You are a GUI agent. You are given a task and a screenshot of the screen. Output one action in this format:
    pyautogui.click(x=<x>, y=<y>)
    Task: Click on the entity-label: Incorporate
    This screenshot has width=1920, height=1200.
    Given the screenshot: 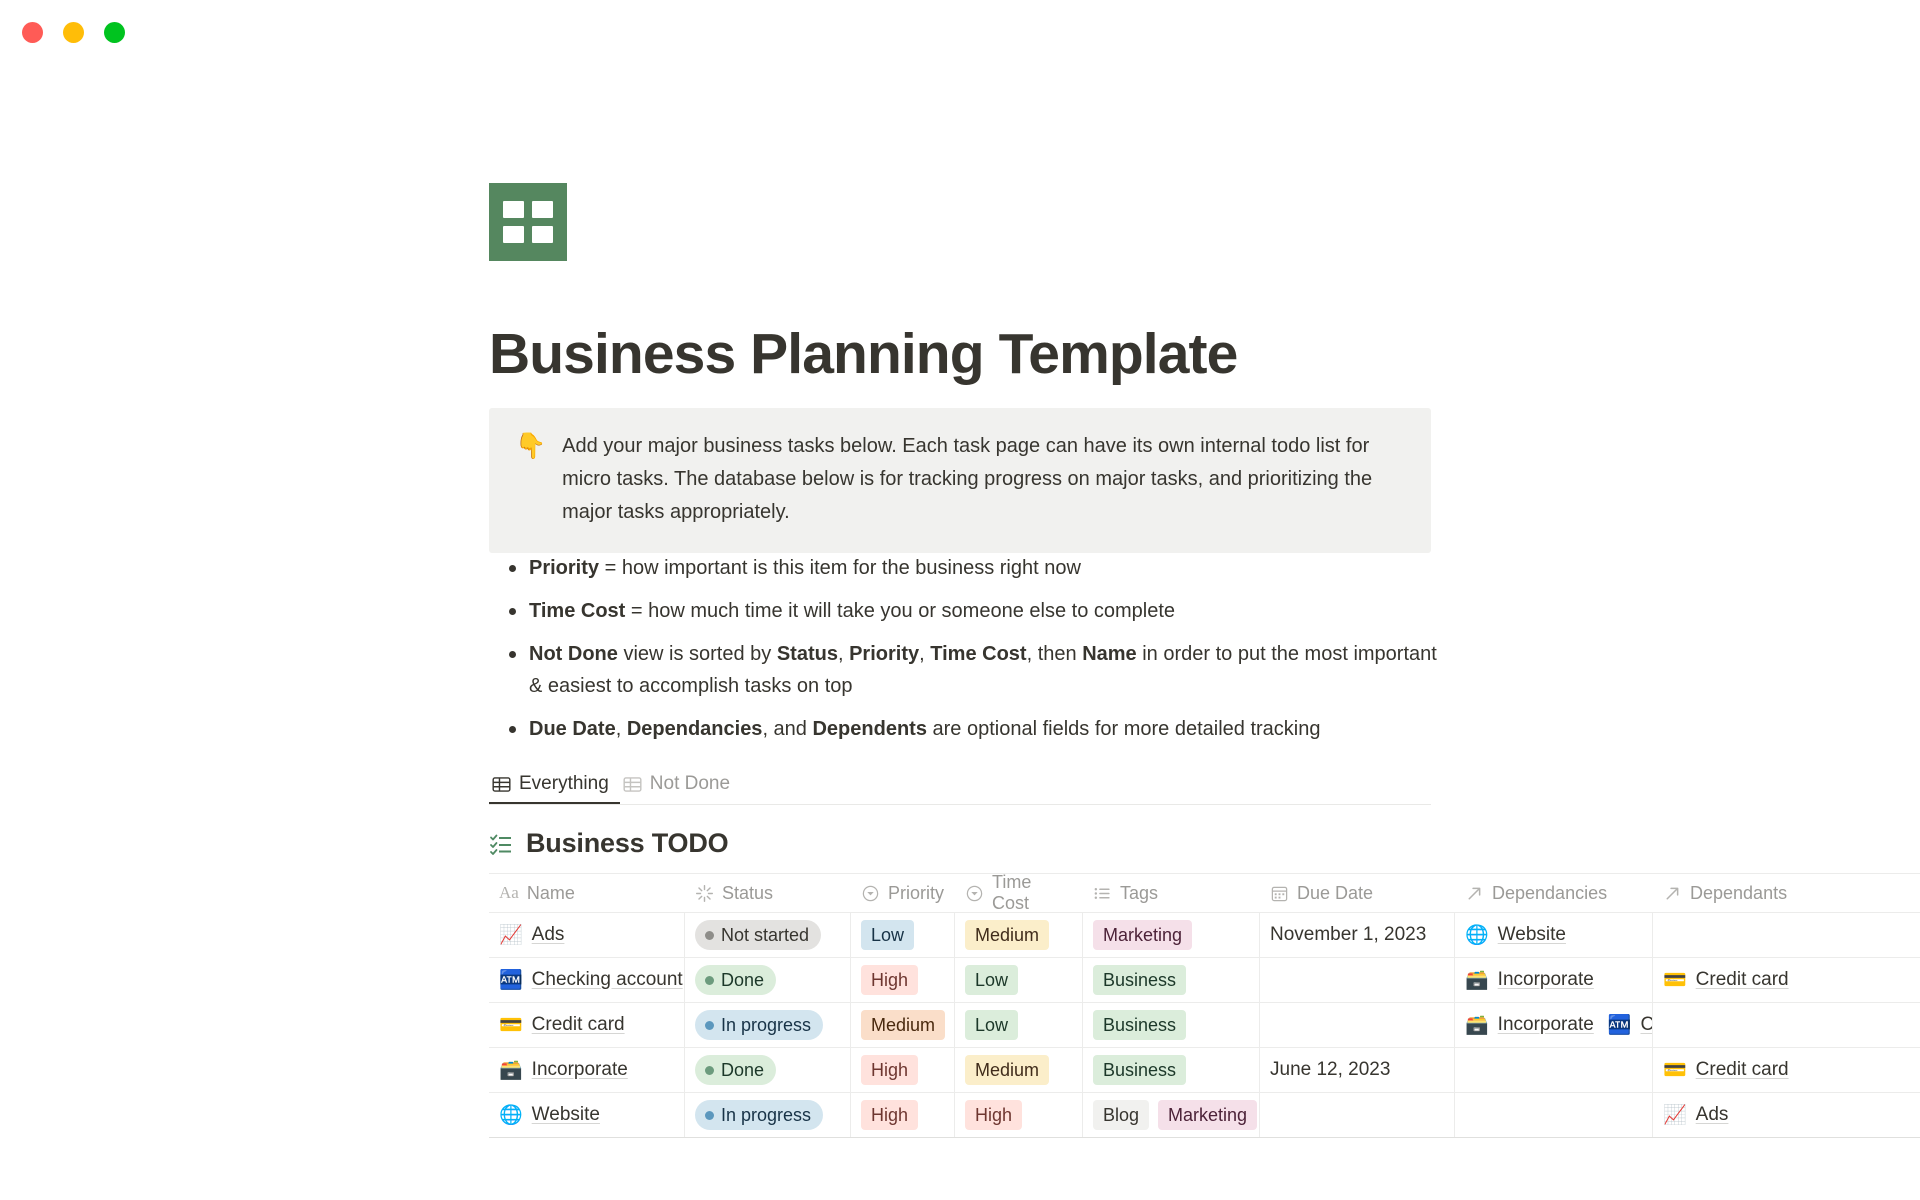 What is the action you would take?
    pyautogui.click(x=1545, y=1024)
    